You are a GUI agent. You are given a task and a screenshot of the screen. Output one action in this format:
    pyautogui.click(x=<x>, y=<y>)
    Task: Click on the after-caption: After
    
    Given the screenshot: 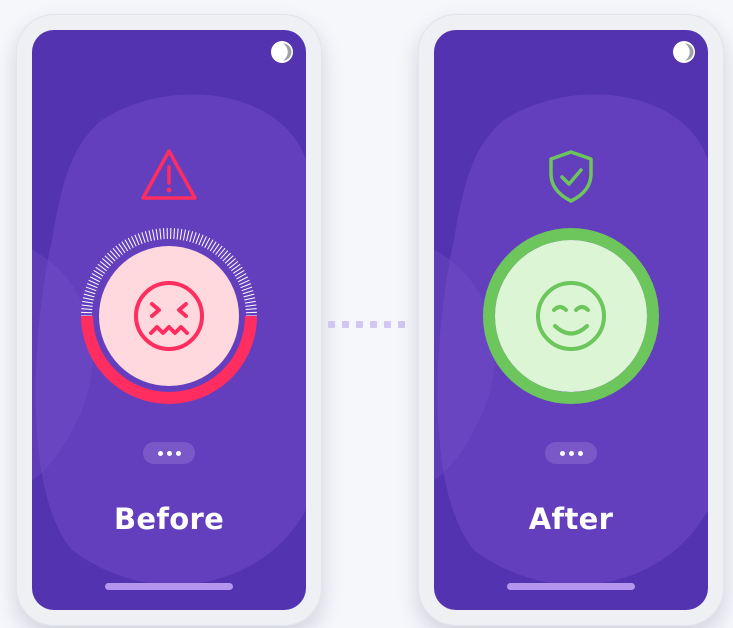 What is the action you would take?
    pyautogui.click(x=571, y=519)
    